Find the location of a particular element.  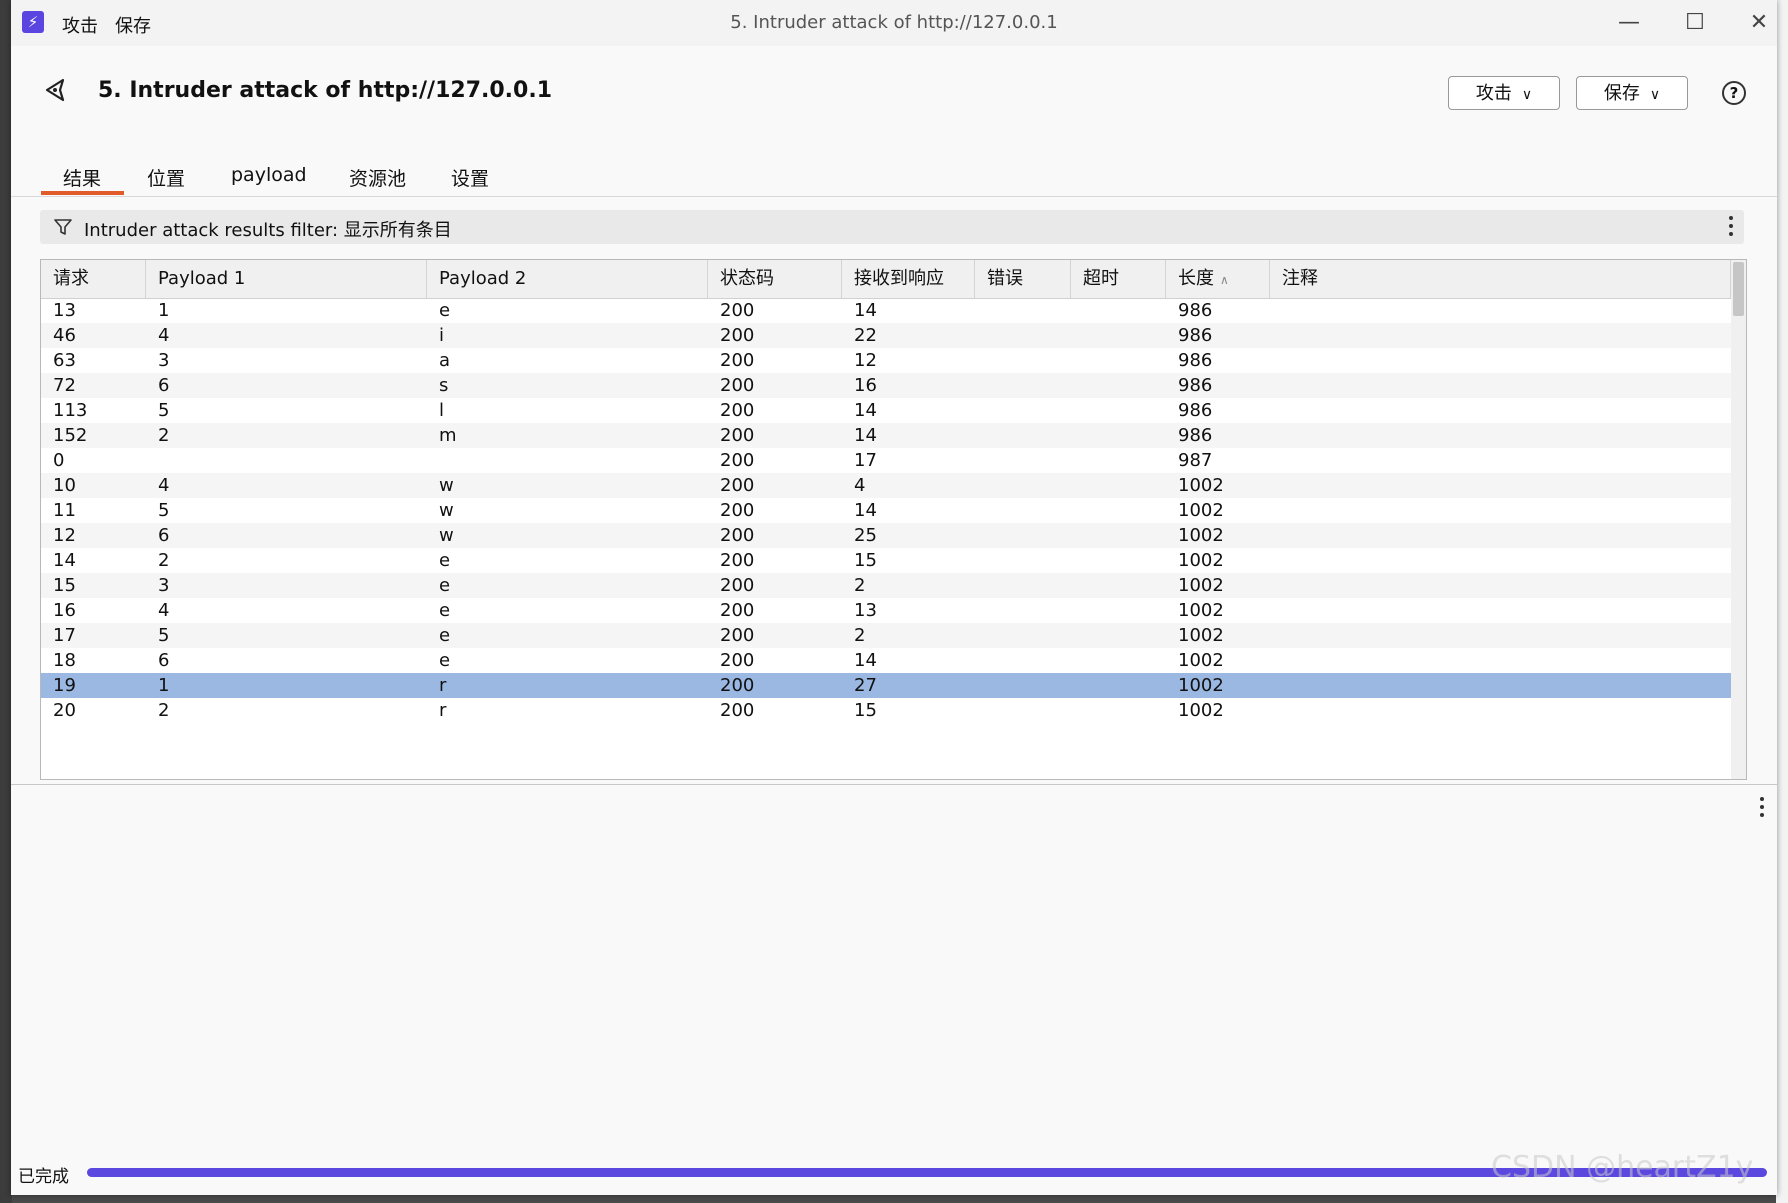

table-row: 14 2 e 200 15 1002 is located at coordinates (886, 560).